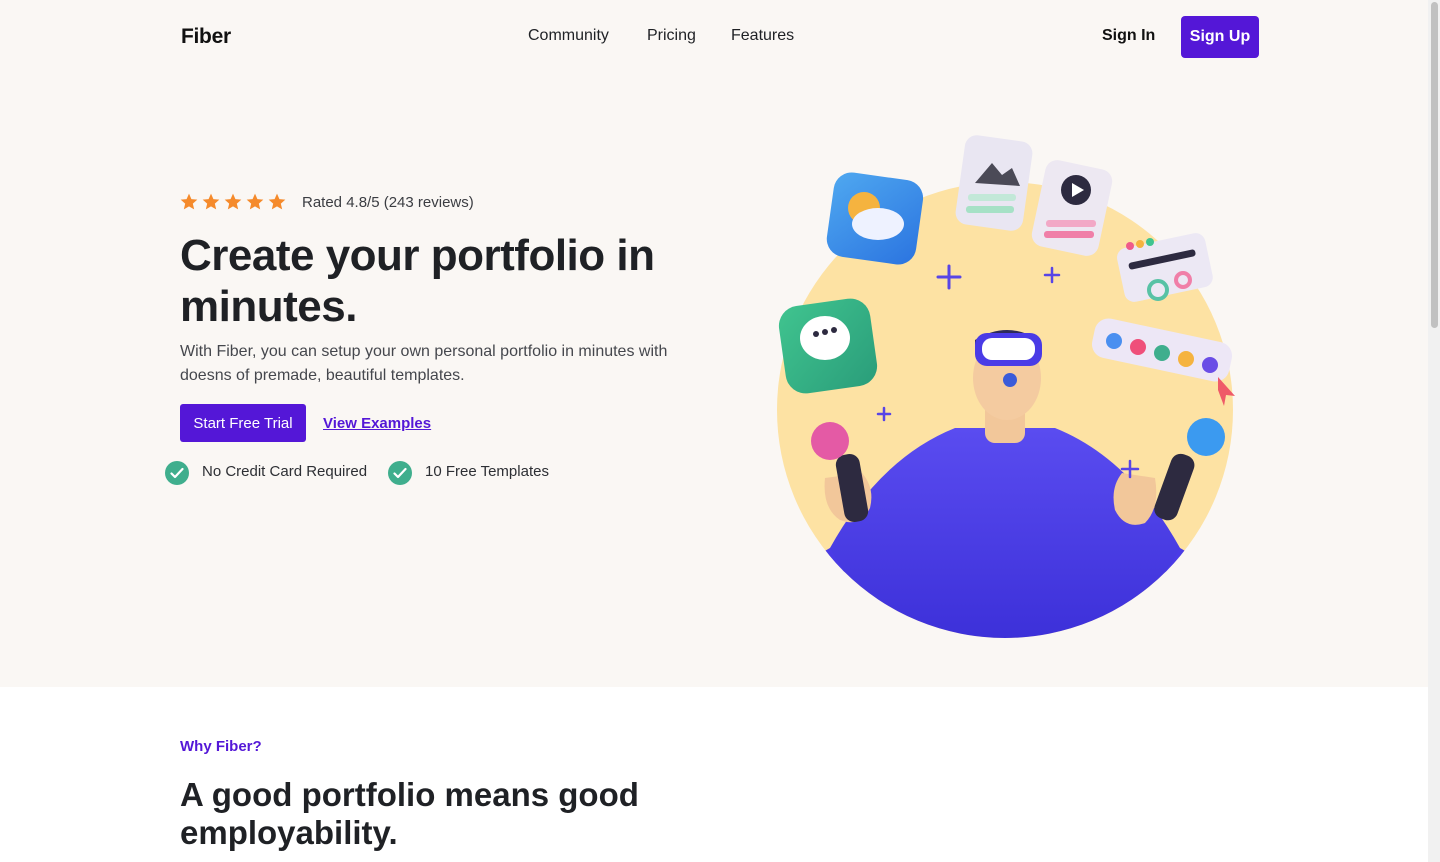  What do you see at coordinates (285, 471) in the screenshot?
I see `feature-no-credit-card: No Credit Card Required` at bounding box center [285, 471].